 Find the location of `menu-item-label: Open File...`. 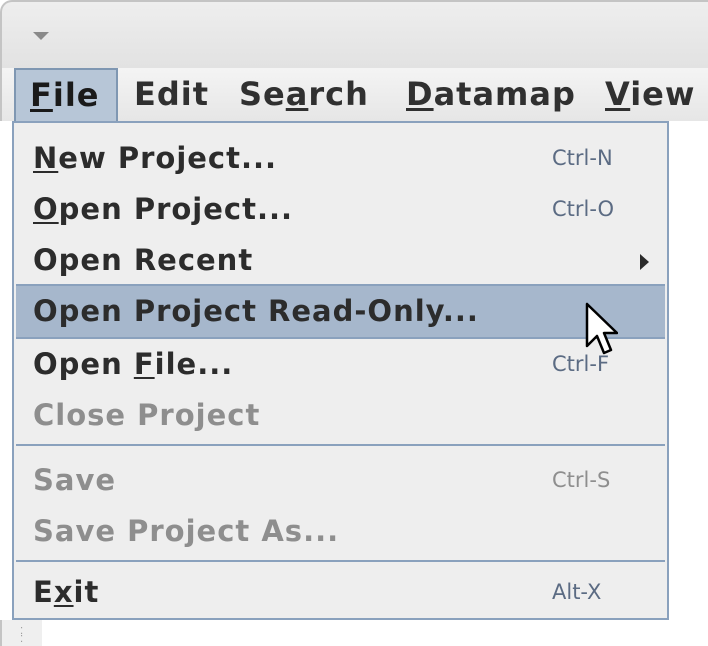

menu-item-label: Open File... is located at coordinates (133, 364).